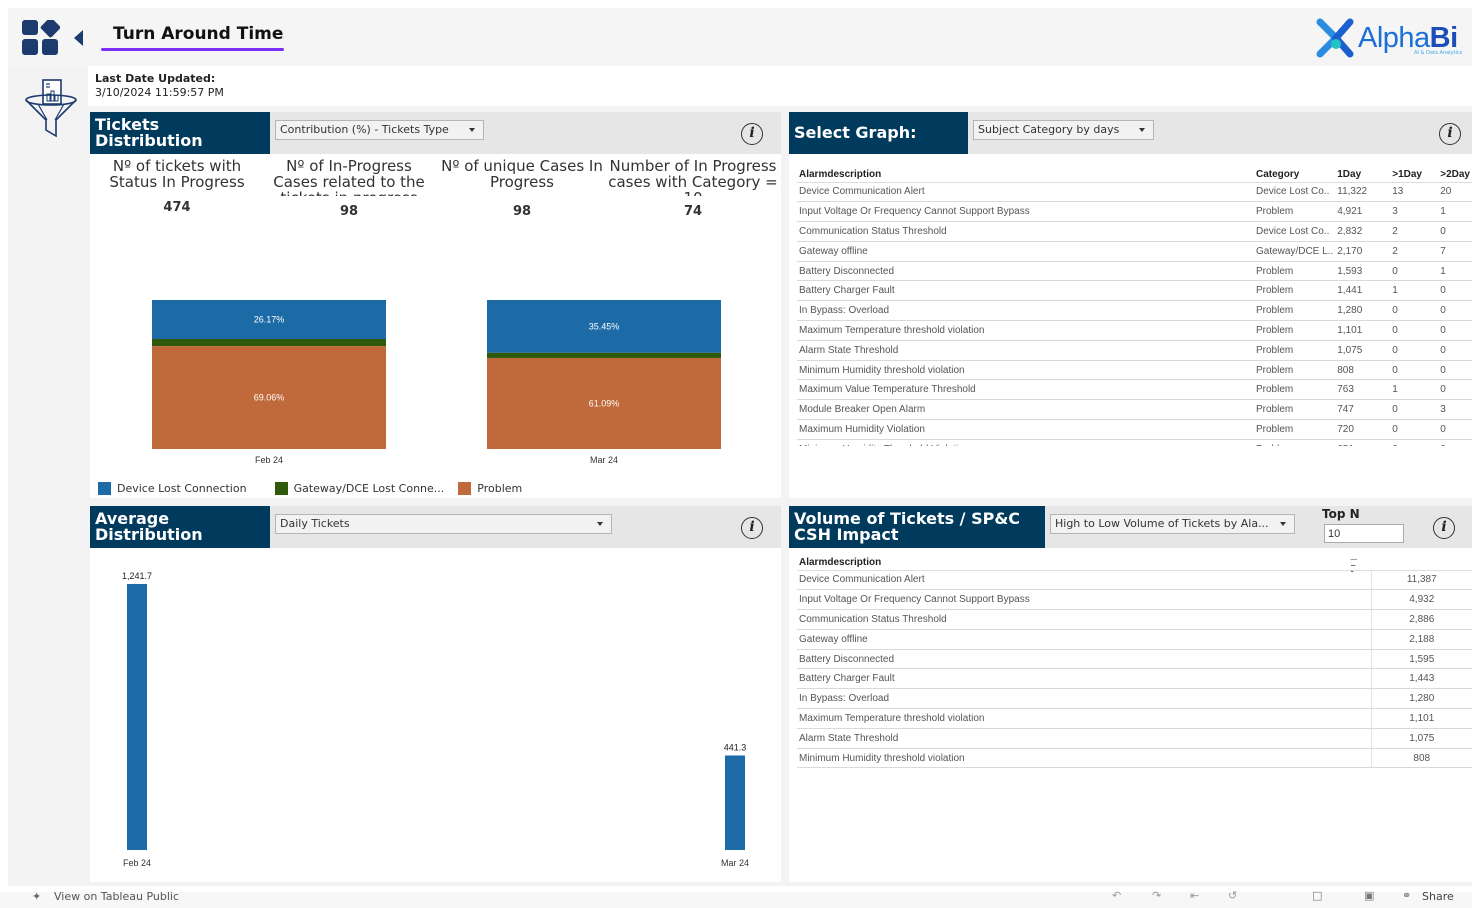 The width and height of the screenshot is (1472, 908). What do you see at coordinates (1363, 175) in the screenshot?
I see `column-header: 1Day` at bounding box center [1363, 175].